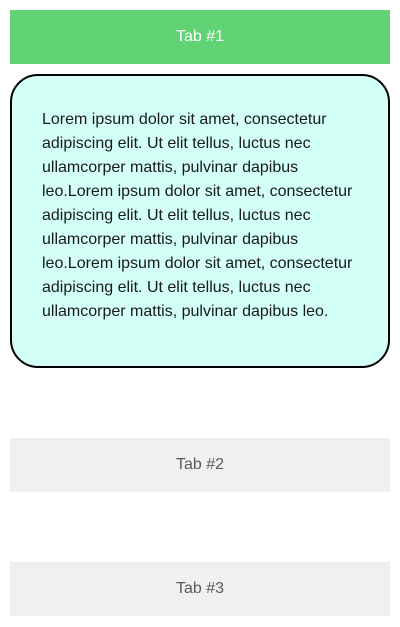  What do you see at coordinates (200, 465) in the screenshot?
I see `tab-2: Tab #2` at bounding box center [200, 465].